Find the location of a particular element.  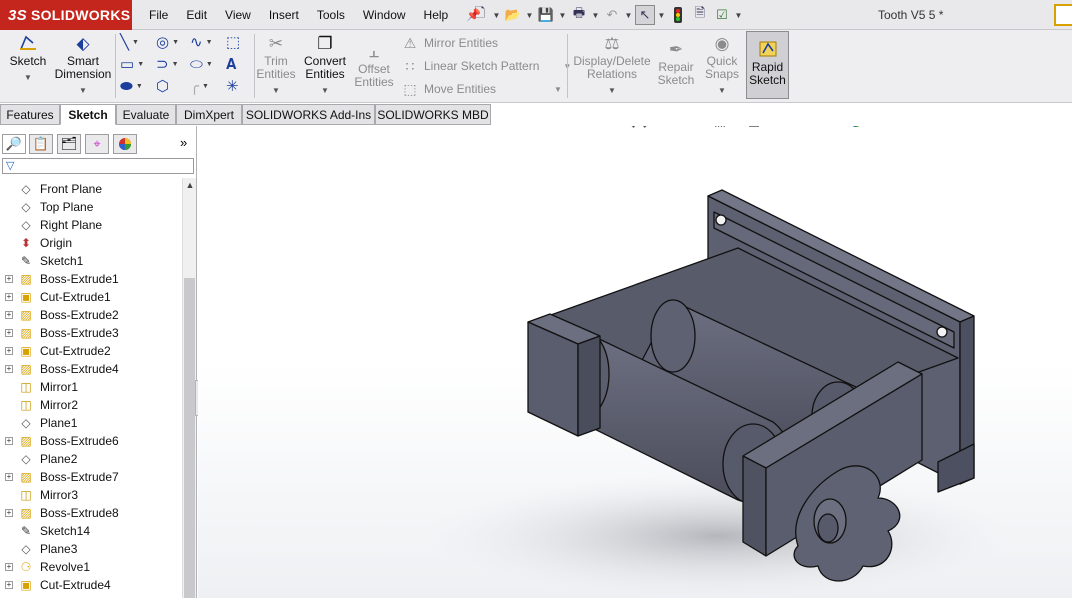

tree-item: + ▣ Cut-Extrude2 is located at coordinates (91, 351).